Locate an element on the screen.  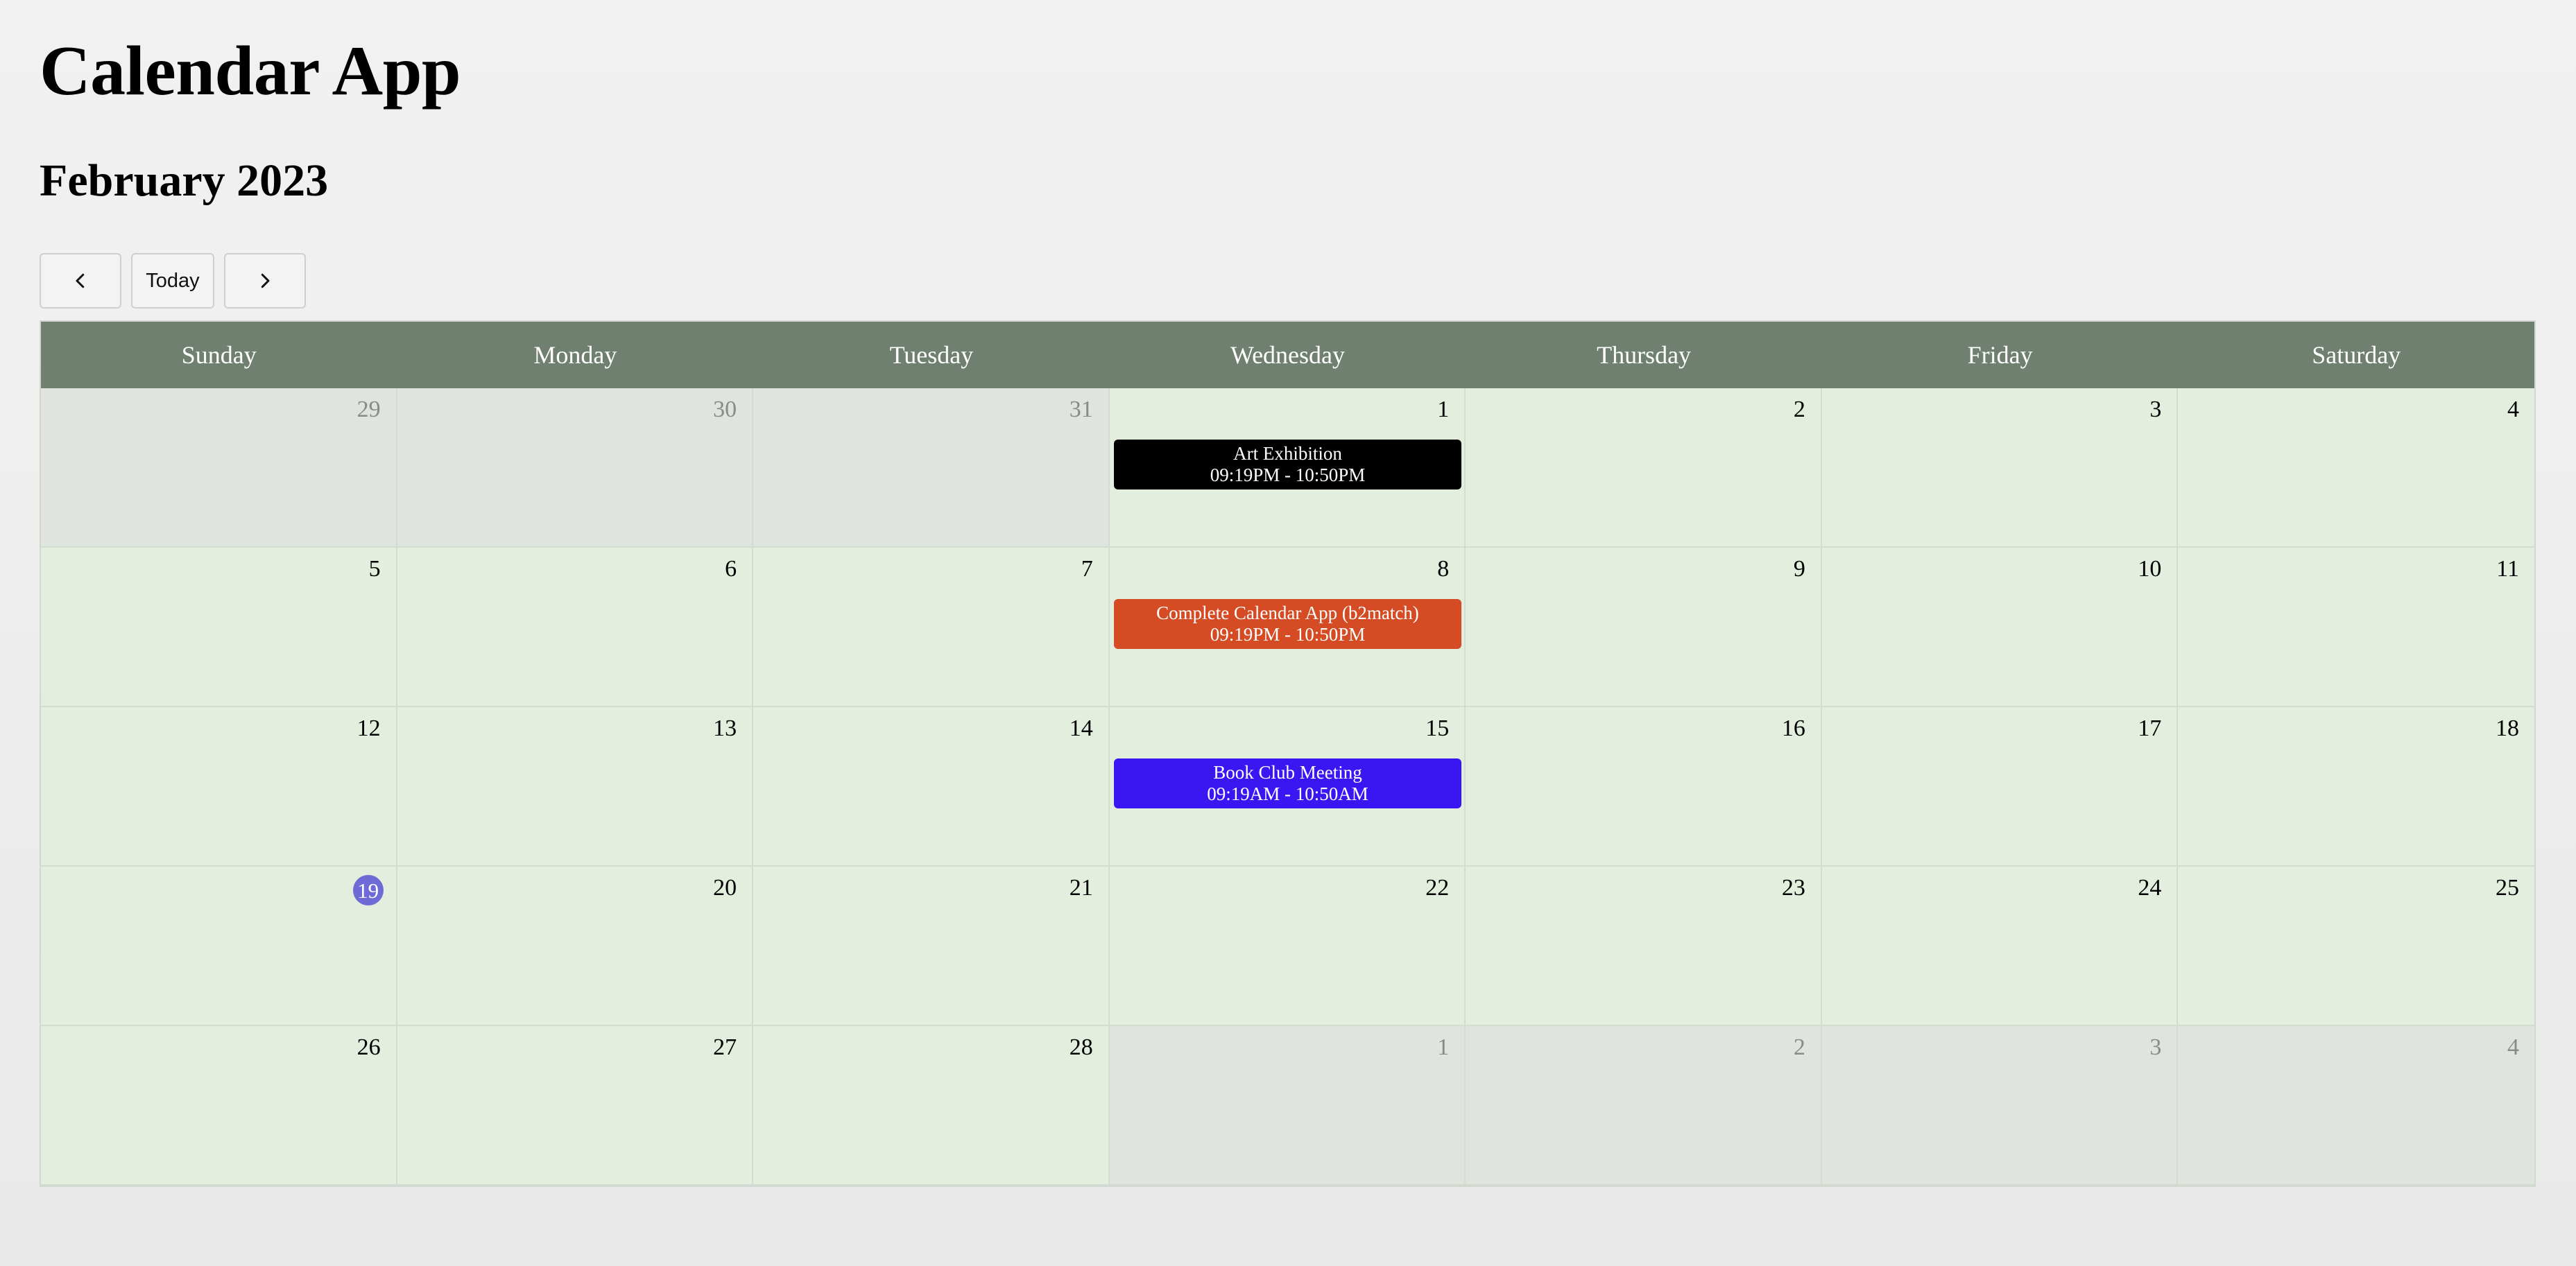
day-number: 20 is located at coordinates (725, 888).